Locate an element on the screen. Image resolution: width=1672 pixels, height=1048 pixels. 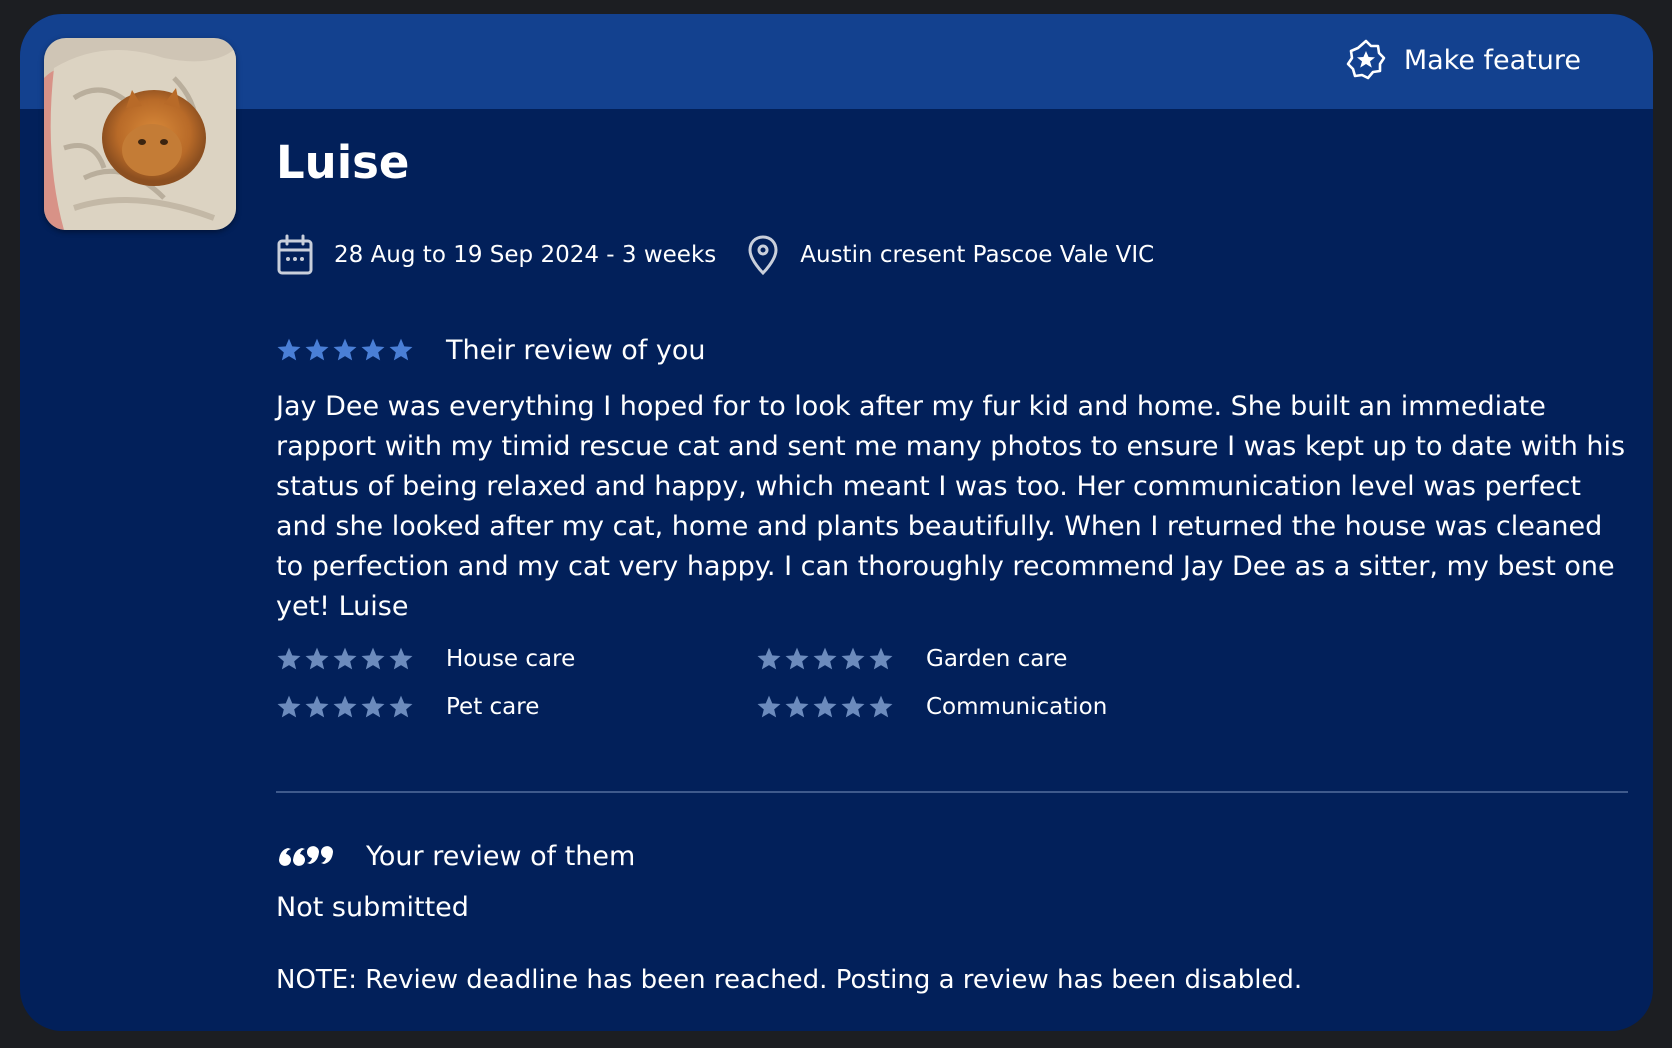
stay-dates: 28 Aug to 19 Sep 2024 - 3 weeks is located at coordinates (525, 255).